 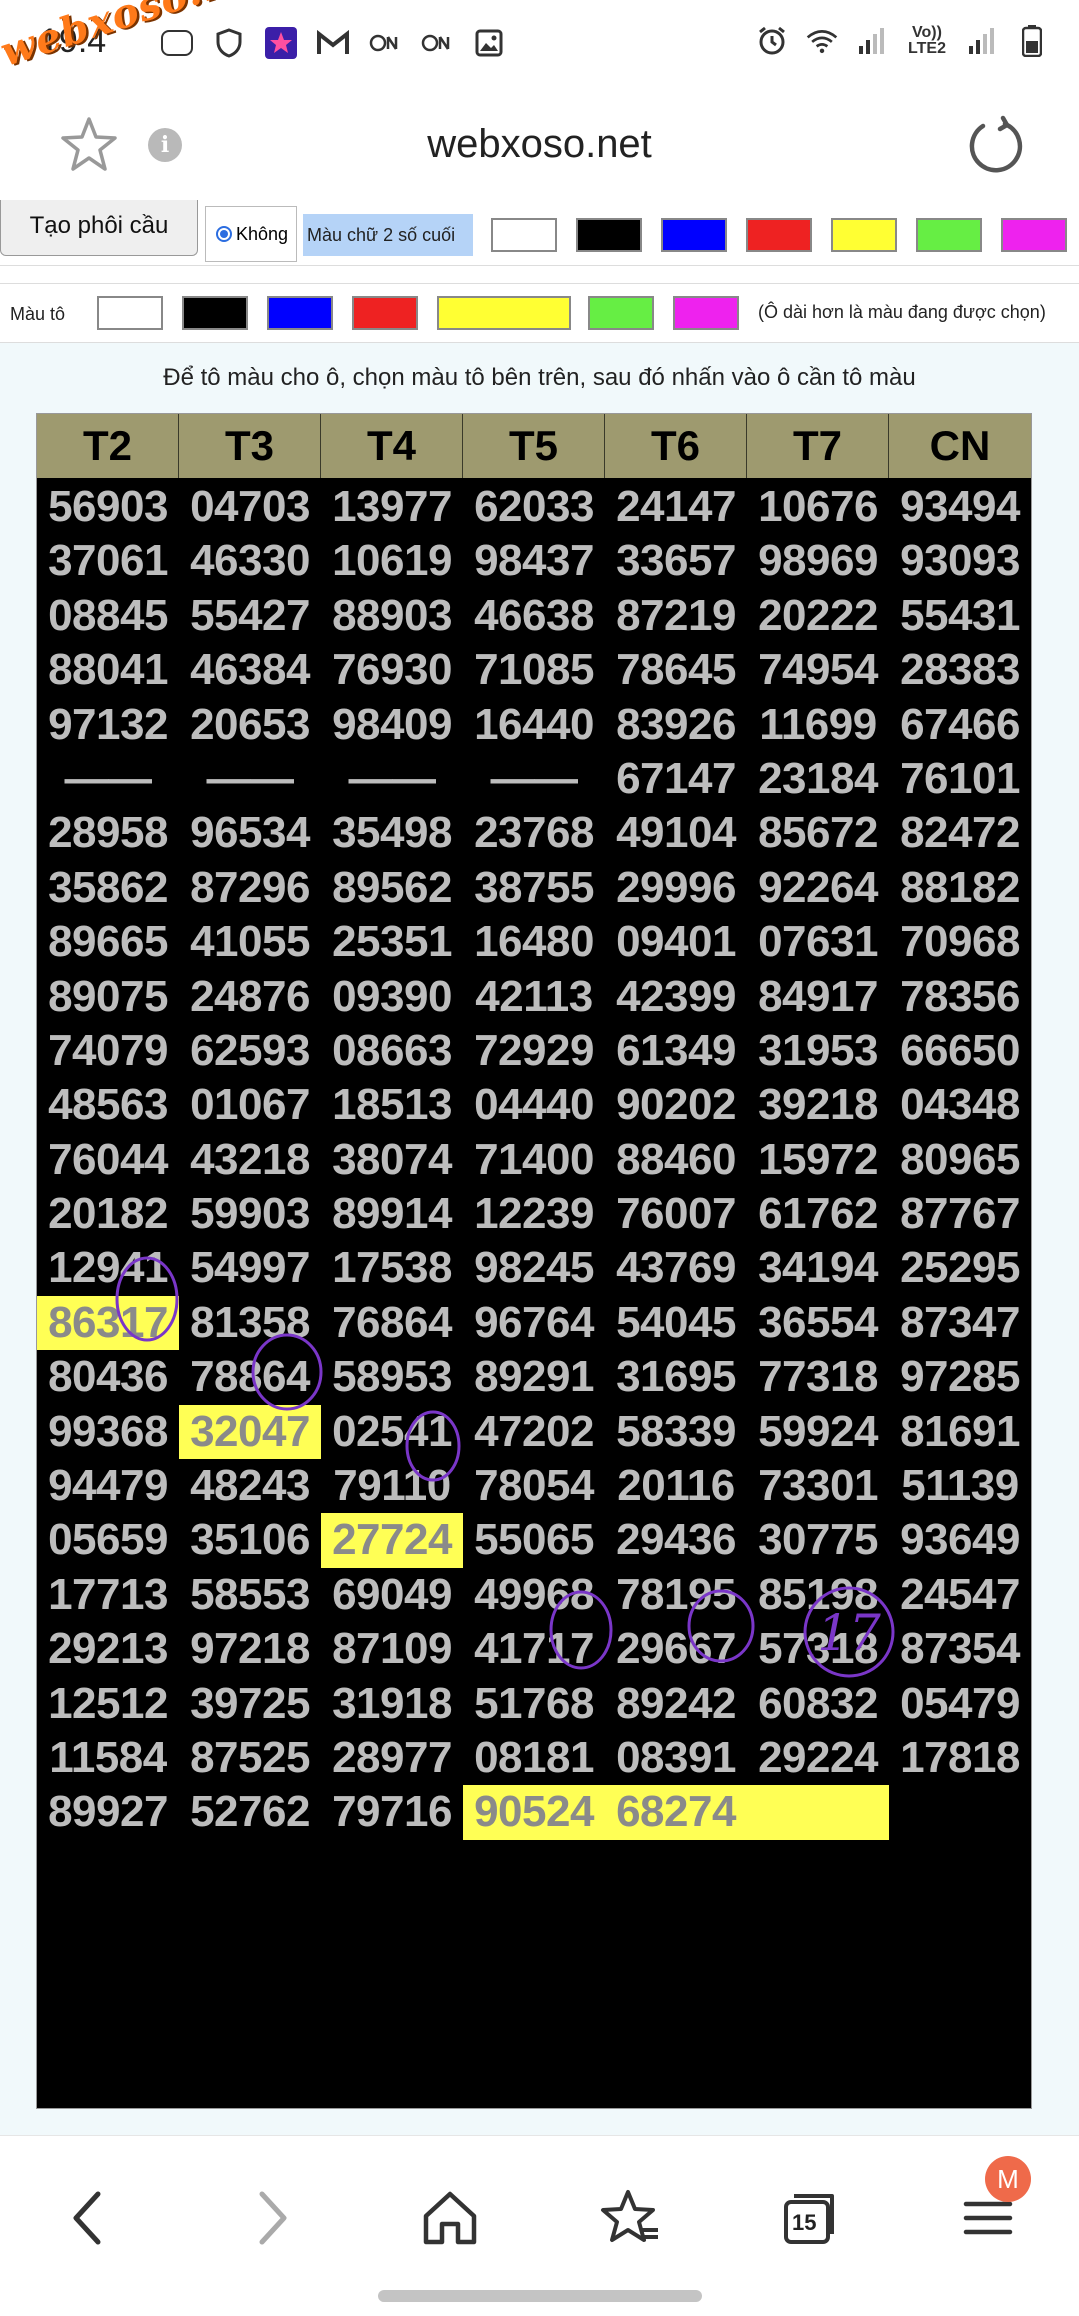 I want to click on table-cell: 41717, so click(x=534, y=1649).